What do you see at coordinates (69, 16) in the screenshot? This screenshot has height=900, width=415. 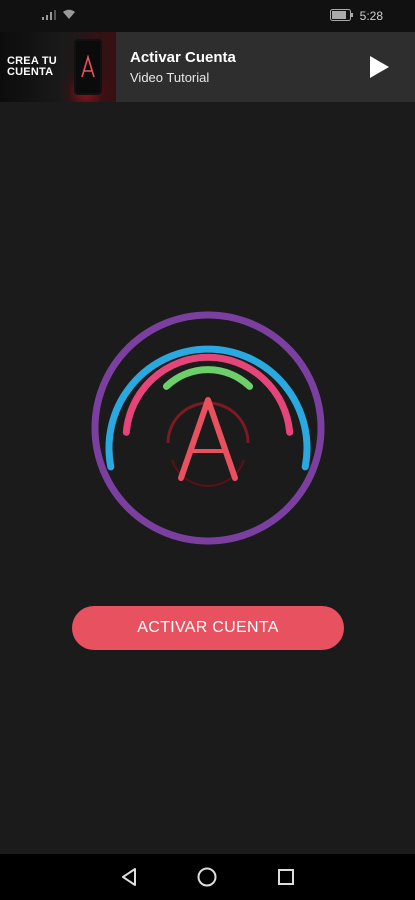 I see `wifi-icon` at bounding box center [69, 16].